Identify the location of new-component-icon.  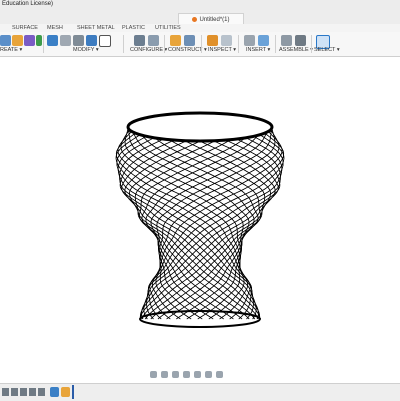
(286, 40).